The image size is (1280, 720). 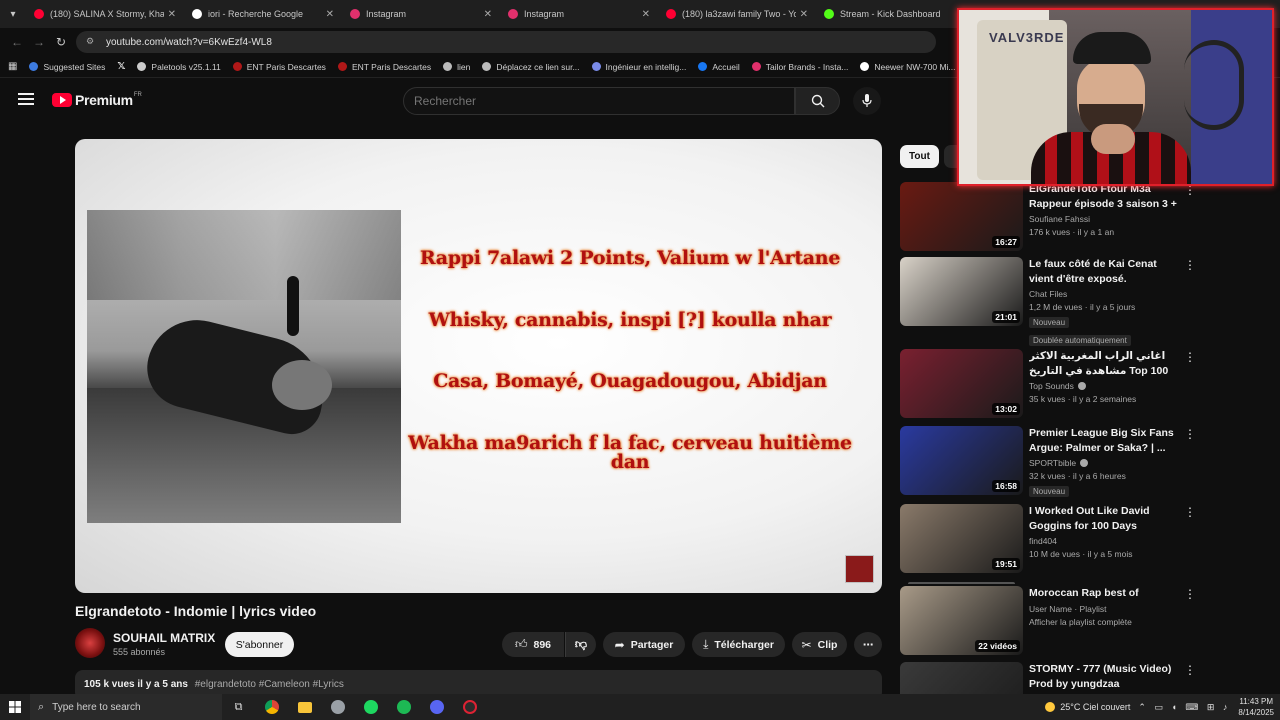 What do you see at coordinates (12, 66) in the screenshot?
I see `apps-grid-icon: ▦` at bounding box center [12, 66].